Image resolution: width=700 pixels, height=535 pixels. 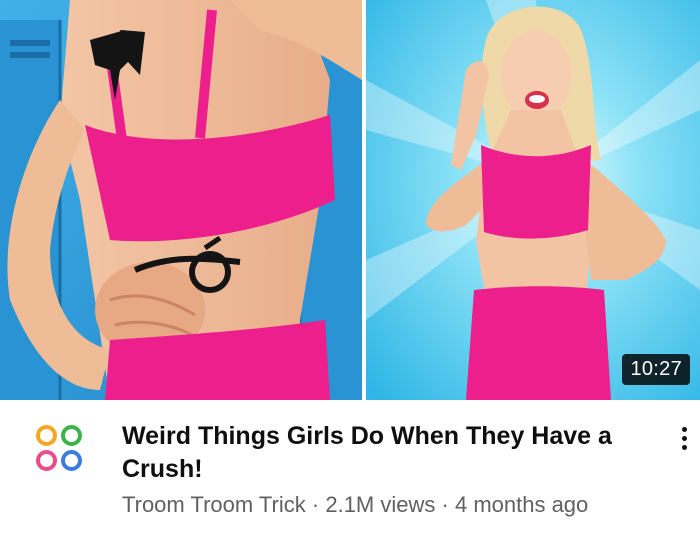 I want to click on view-count: 2.1M views, so click(x=380, y=504).